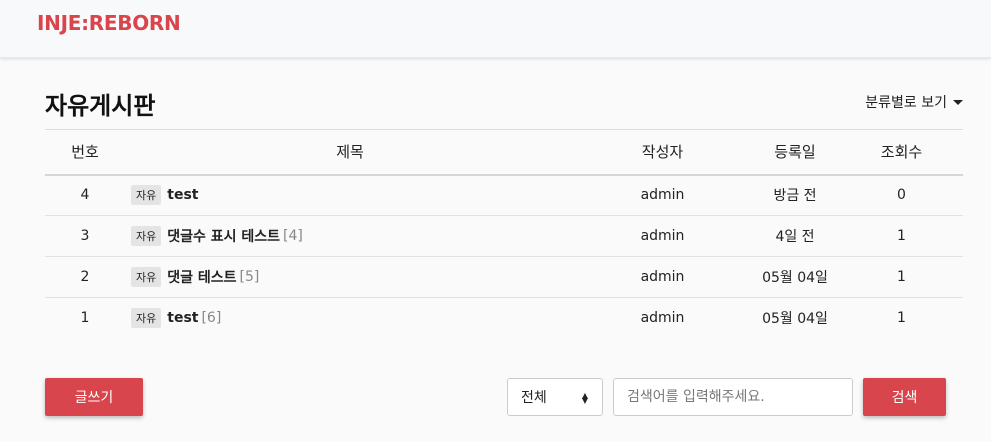 The height and width of the screenshot is (442, 991). I want to click on post-number: 1, so click(85, 318).